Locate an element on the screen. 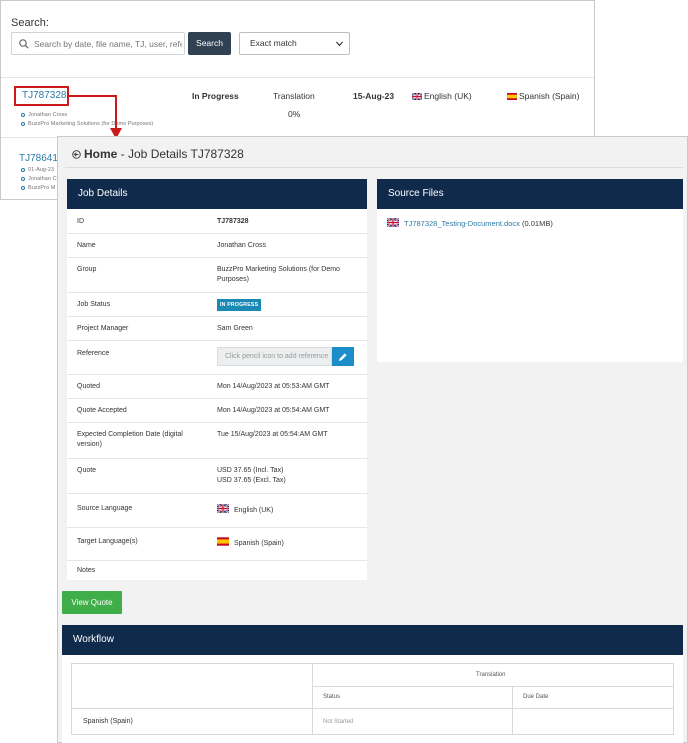  reference-input: Click pencil icon to add reference is located at coordinates (274, 356).